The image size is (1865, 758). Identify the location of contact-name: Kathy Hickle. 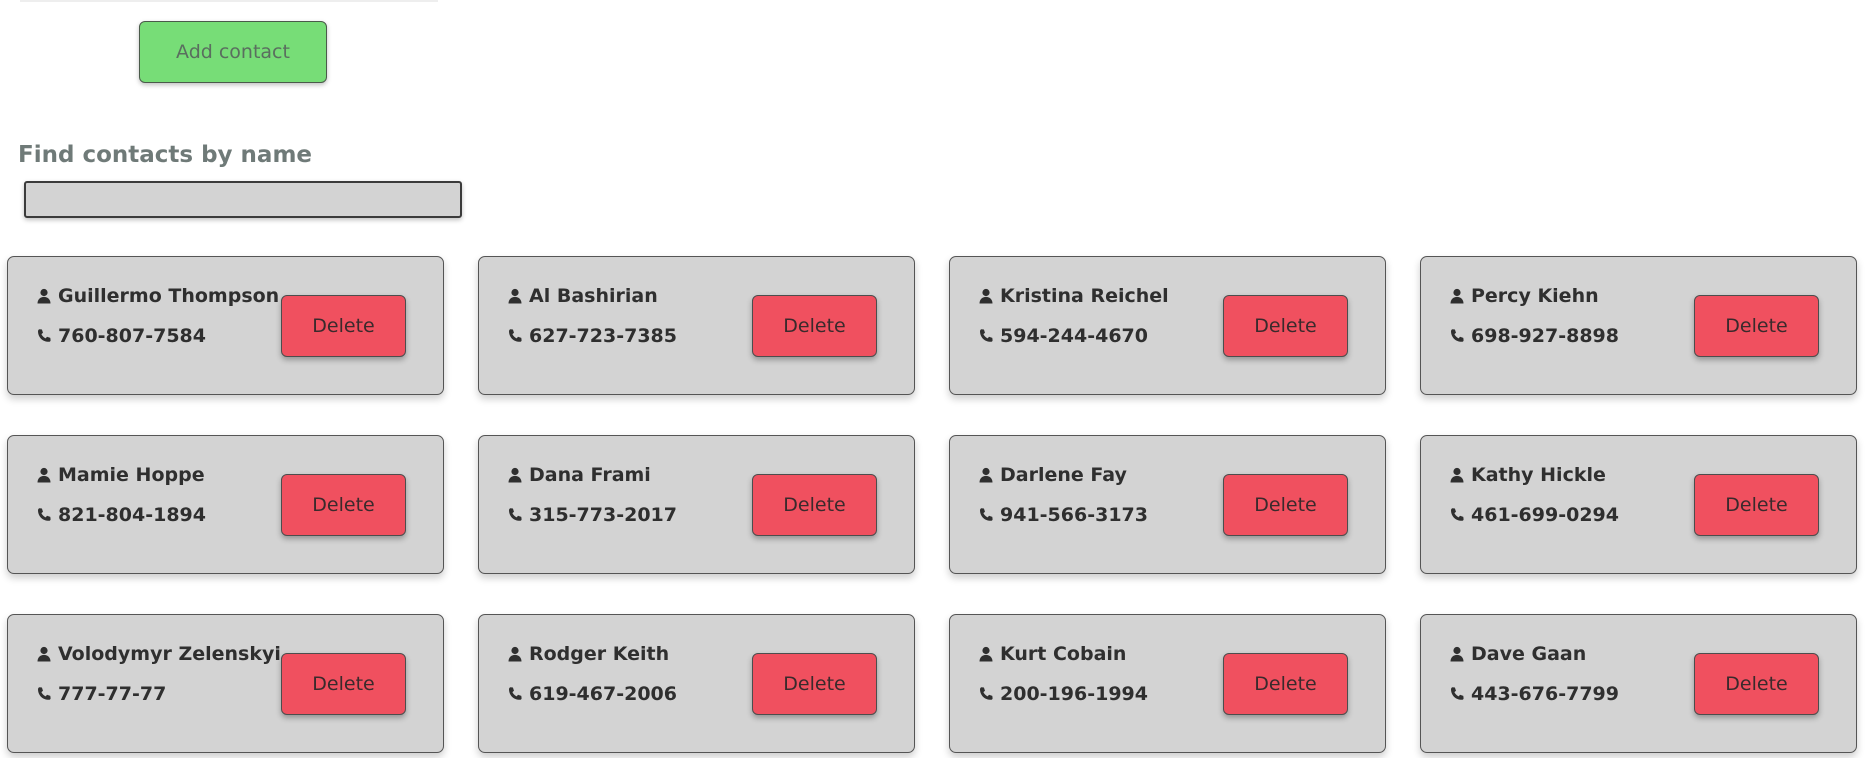
(1538, 475).